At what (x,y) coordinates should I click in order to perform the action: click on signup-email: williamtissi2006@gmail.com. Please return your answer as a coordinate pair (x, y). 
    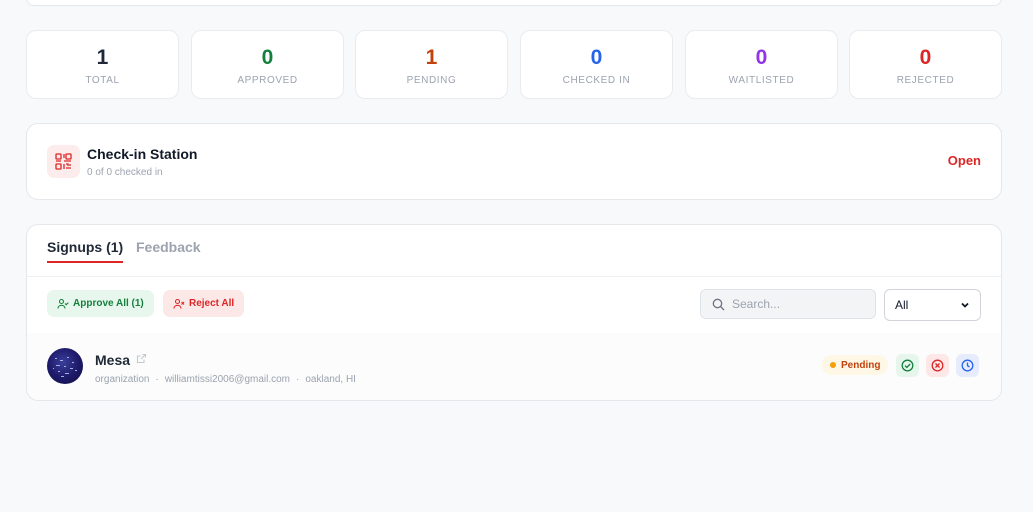
    Looking at the image, I should click on (227, 379).